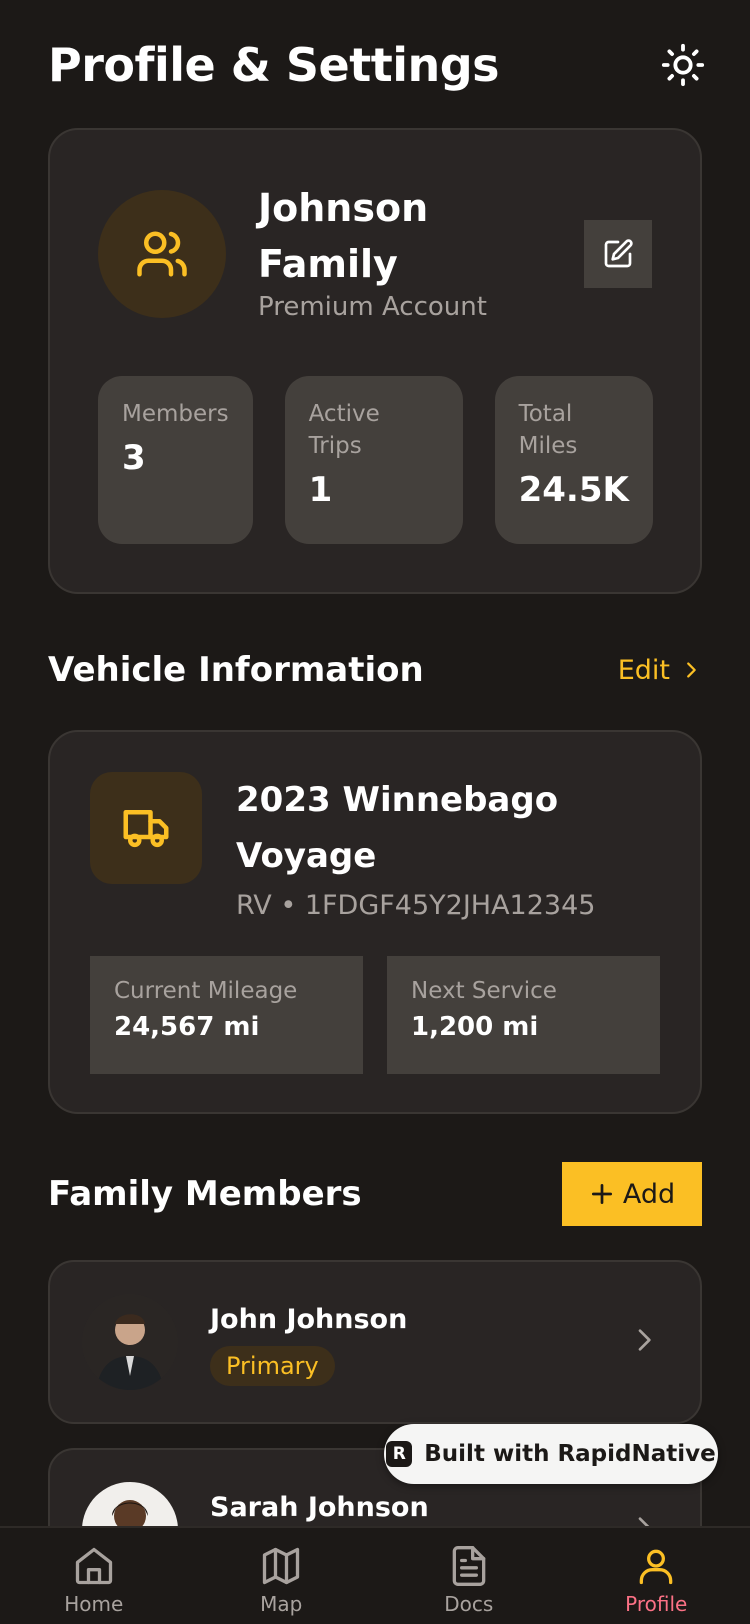 The image size is (750, 1624). Describe the element at coordinates (319, 1507) in the screenshot. I see `member-name: Sarah Johnson` at that location.